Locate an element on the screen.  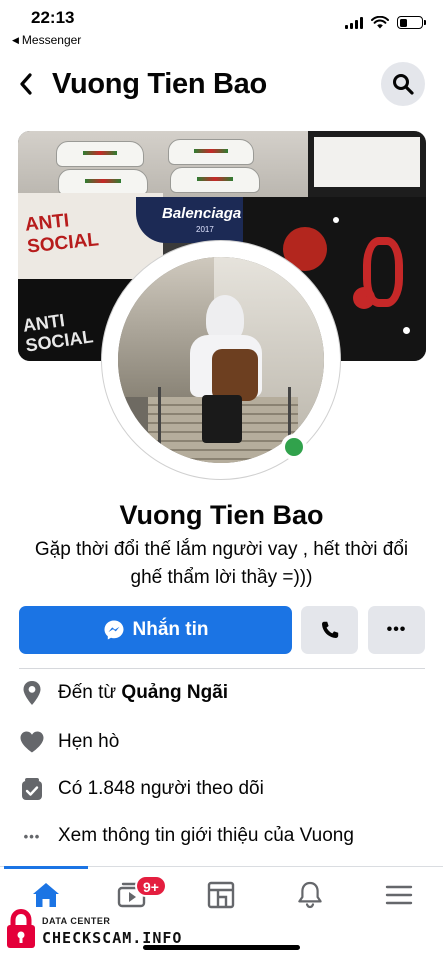
watermark-subtitle: DATA CENTER is located at coordinates (76, 921).